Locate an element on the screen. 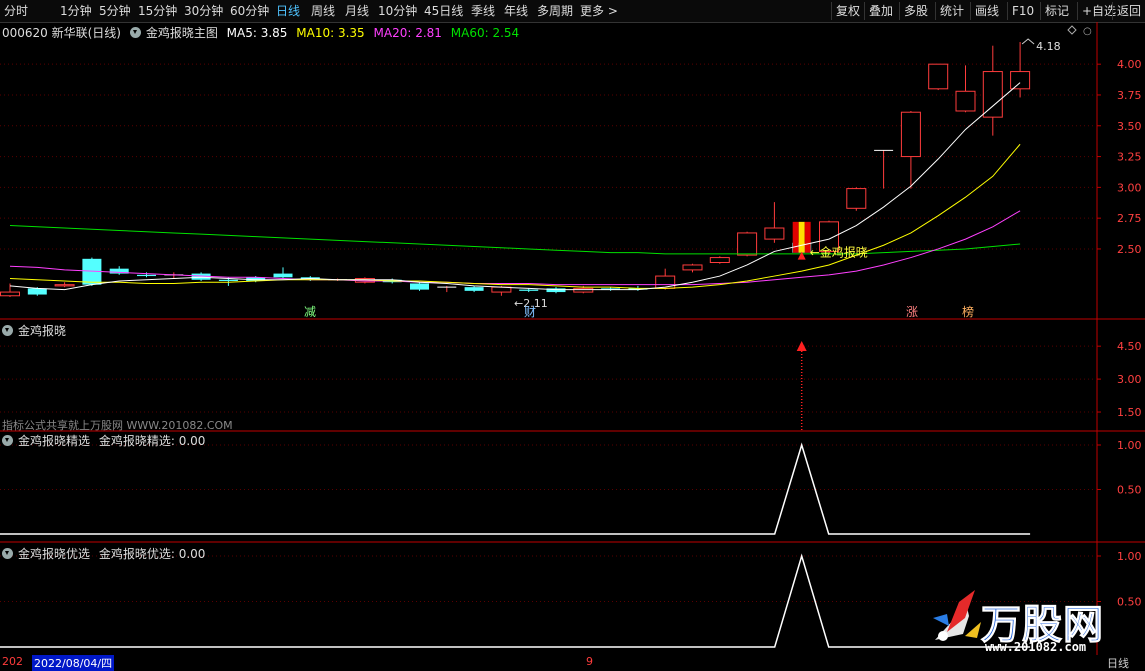  period-tab-12: 年线 is located at coordinates (516, 11).